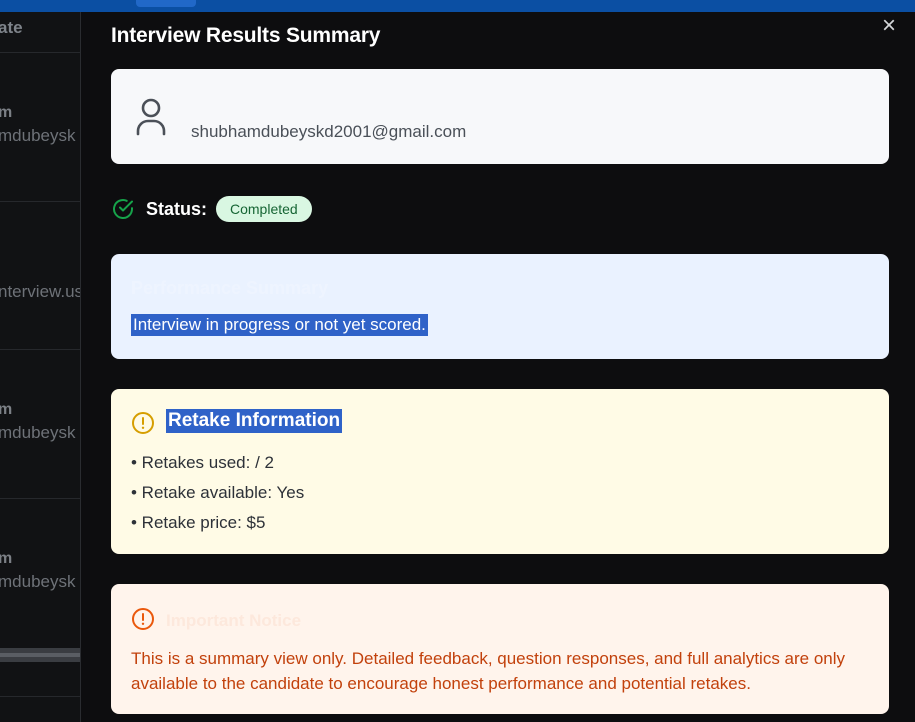 This screenshot has width=915, height=722. Describe the element at coordinates (230, 288) in the screenshot. I see `performance-summary-title: Performance Summary` at that location.